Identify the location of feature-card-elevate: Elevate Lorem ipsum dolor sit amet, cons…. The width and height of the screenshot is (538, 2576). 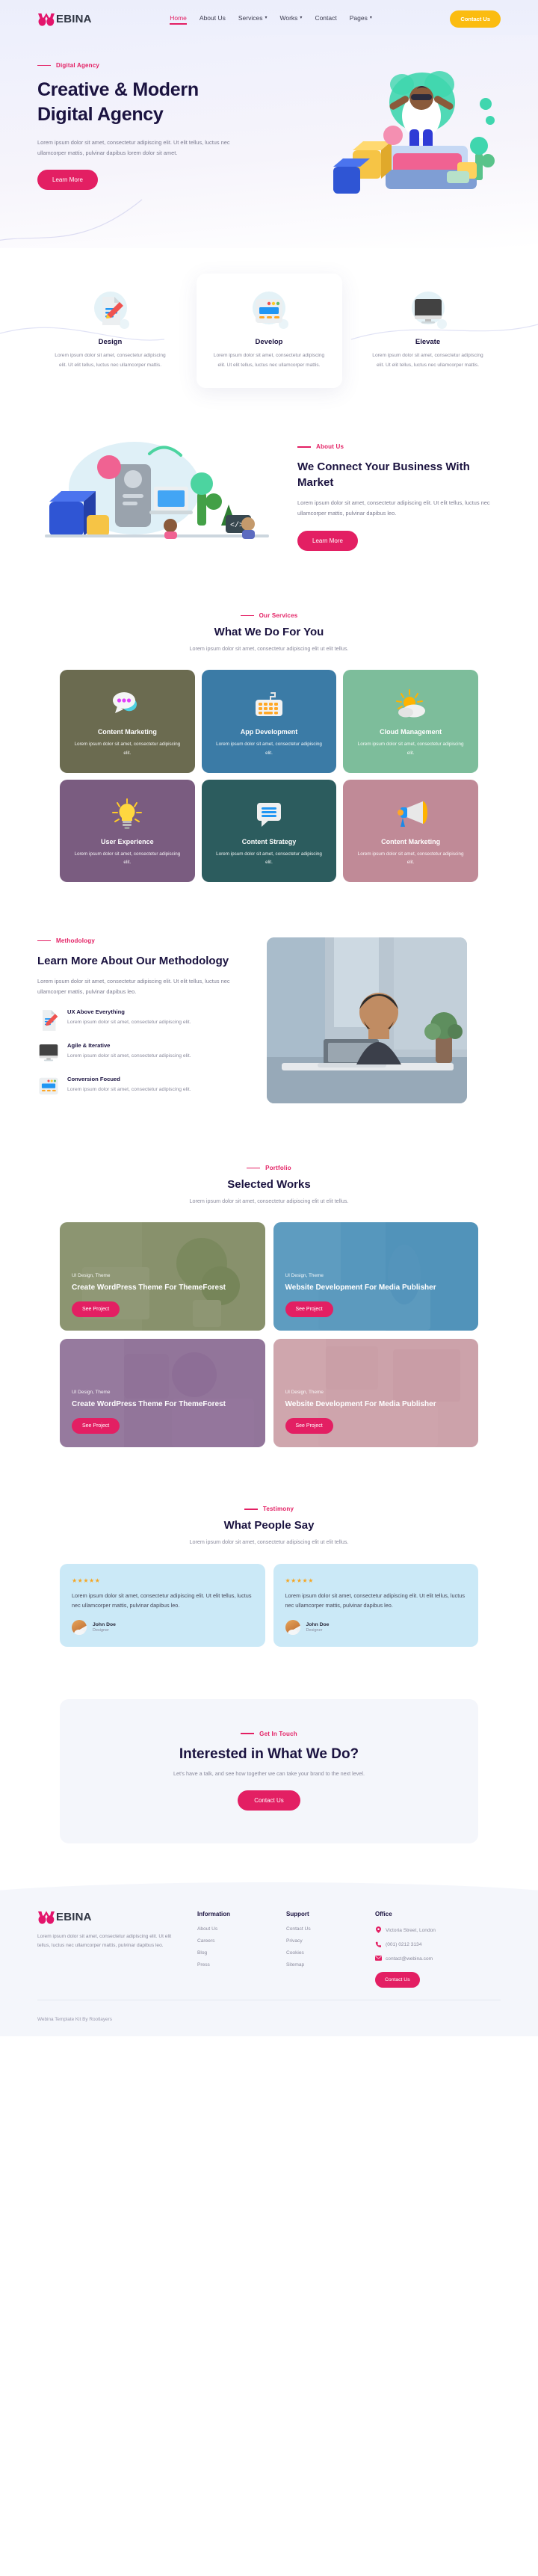
(428, 331).